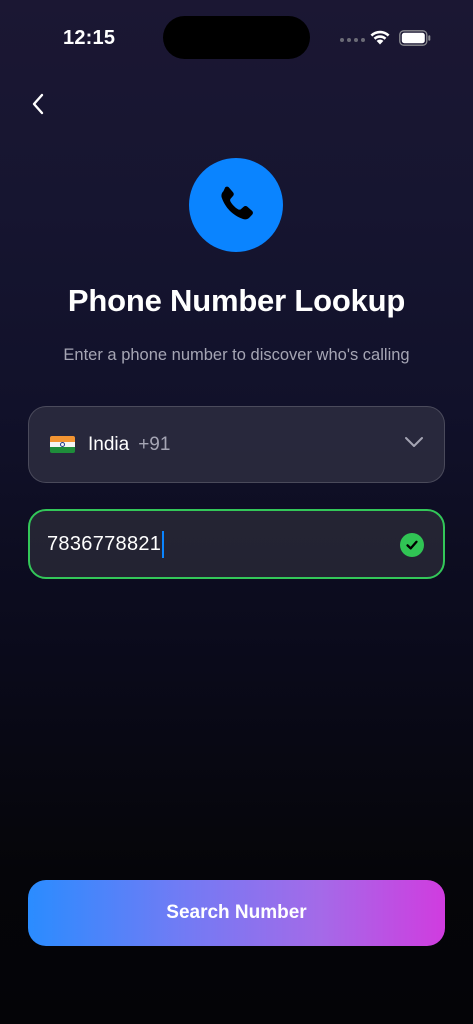 The width and height of the screenshot is (473, 1024). I want to click on status-bar: 12:15, so click(236, 38).